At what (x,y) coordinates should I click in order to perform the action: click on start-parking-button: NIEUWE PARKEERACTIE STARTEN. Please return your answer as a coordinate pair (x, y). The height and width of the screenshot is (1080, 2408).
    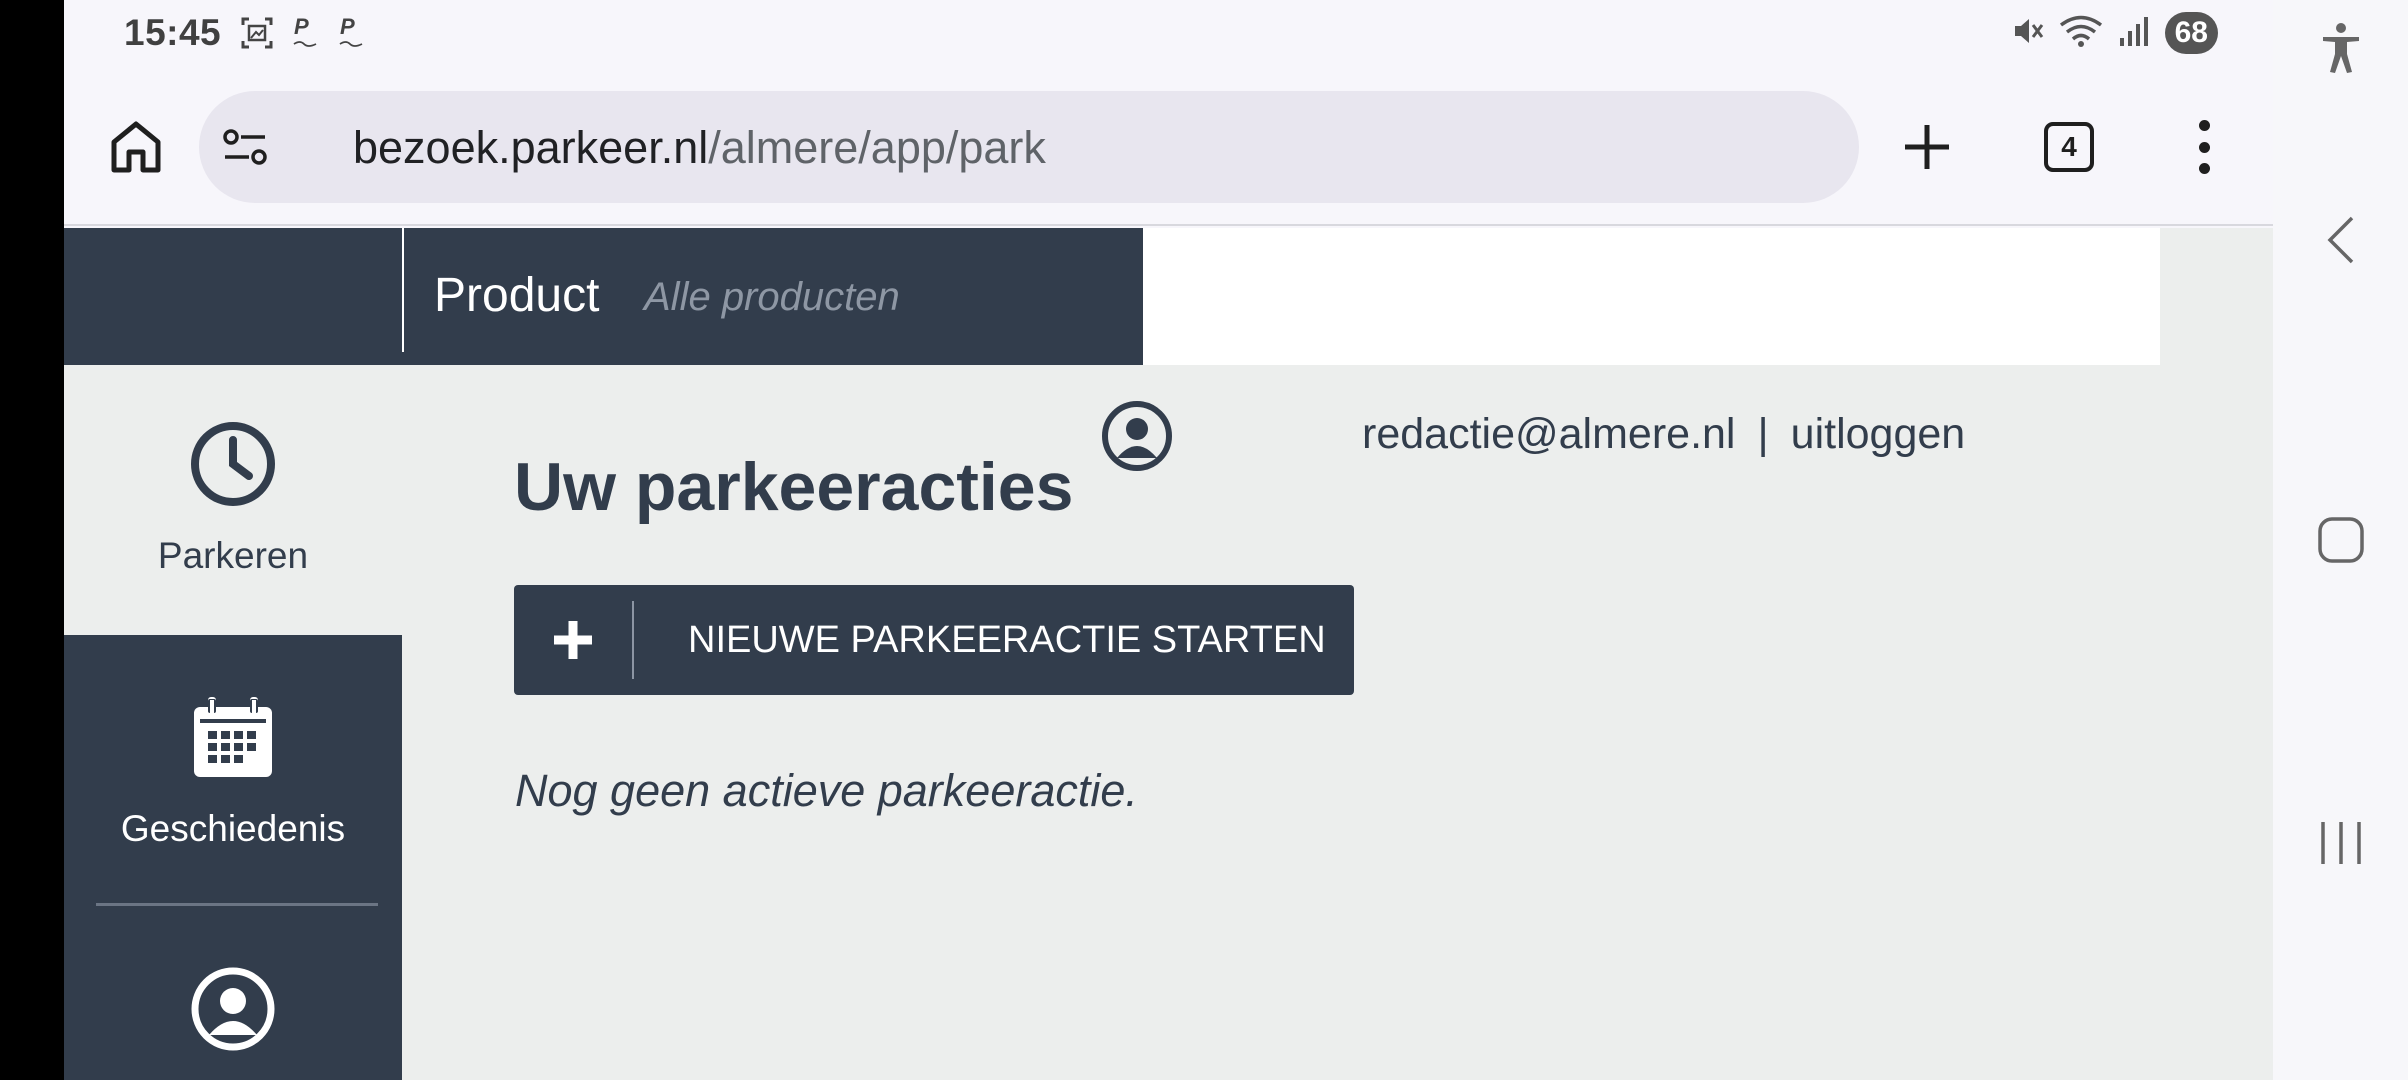
    Looking at the image, I should click on (934, 640).